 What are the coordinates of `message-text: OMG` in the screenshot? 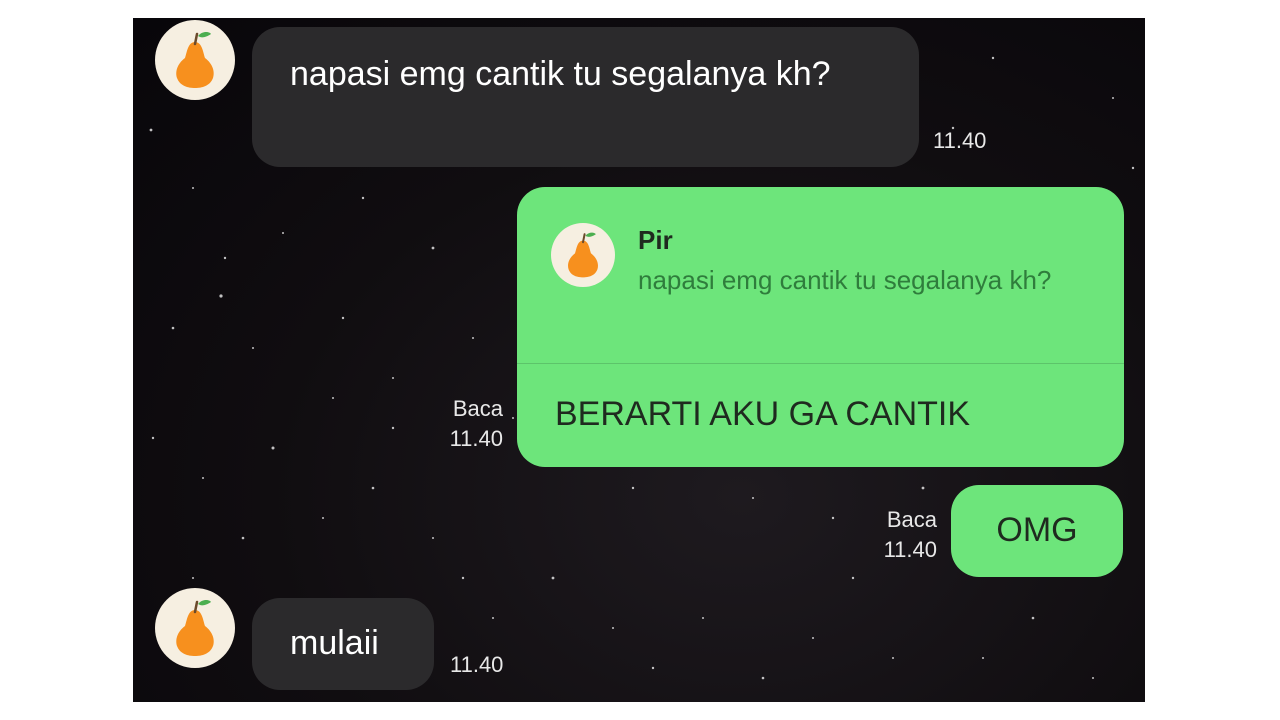 It's located at (1037, 530).